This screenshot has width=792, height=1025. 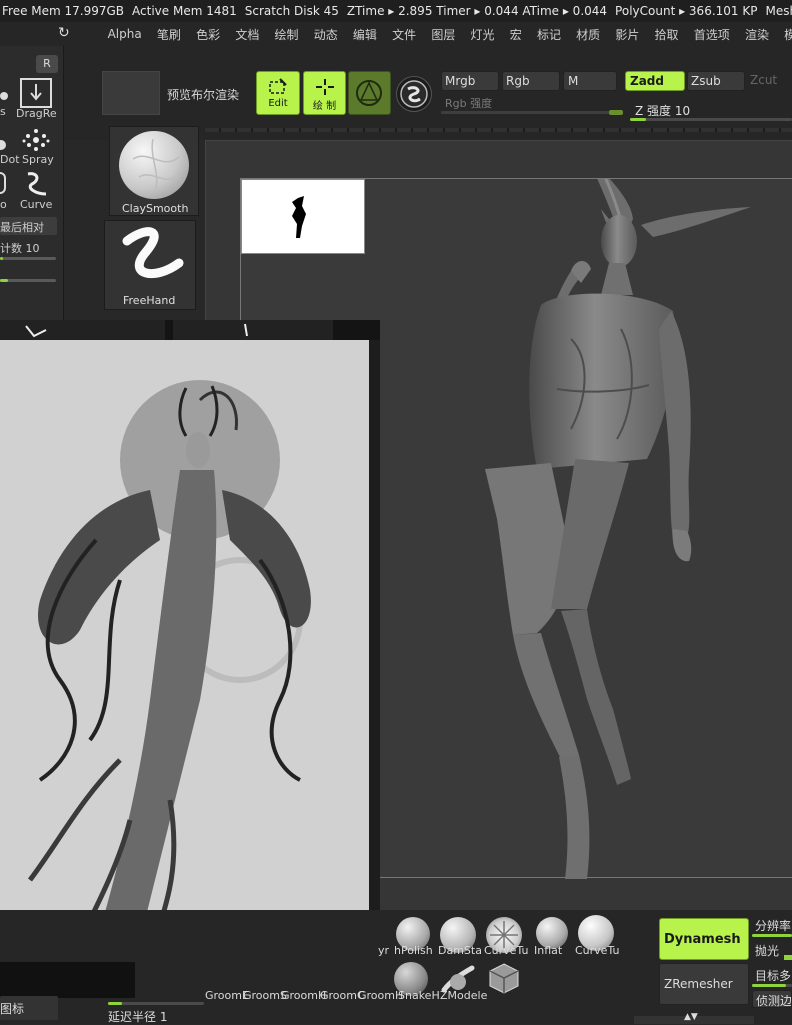 What do you see at coordinates (286, 34) in the screenshot?
I see `menu-item: 绘制` at bounding box center [286, 34].